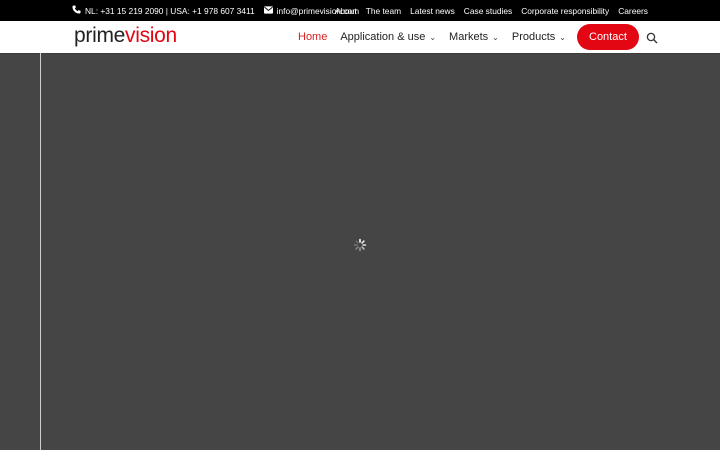 Image resolution: width=720 pixels, height=450 pixels. Describe the element at coordinates (383, 11) in the screenshot. I see `top-link-team: The team` at that location.